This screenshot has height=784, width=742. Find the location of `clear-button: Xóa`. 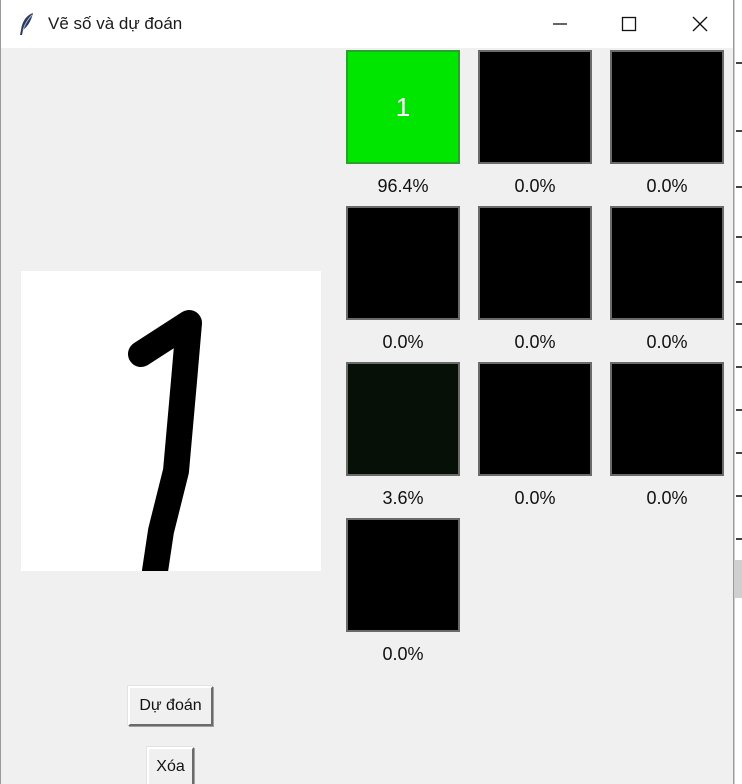

clear-button: Xóa is located at coordinates (170, 765).